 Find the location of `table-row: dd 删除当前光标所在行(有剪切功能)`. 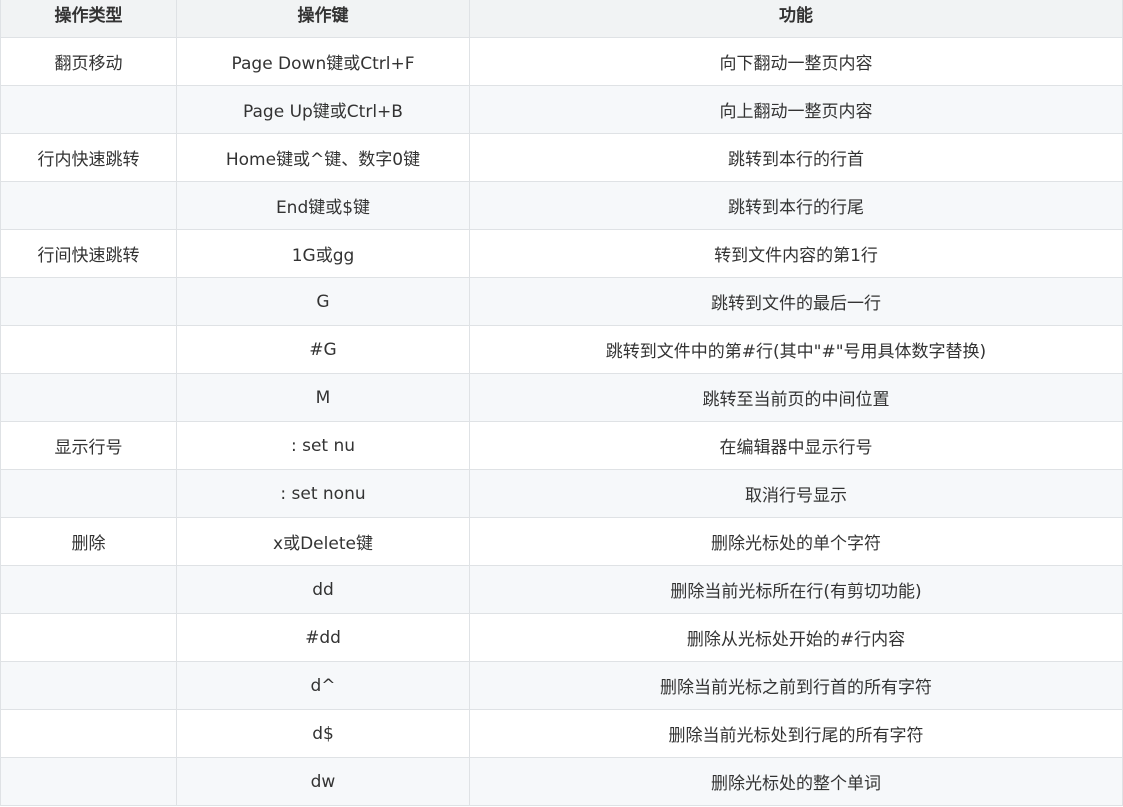

table-row: dd 删除当前光标所在行(有剪切功能) is located at coordinates (561, 589).